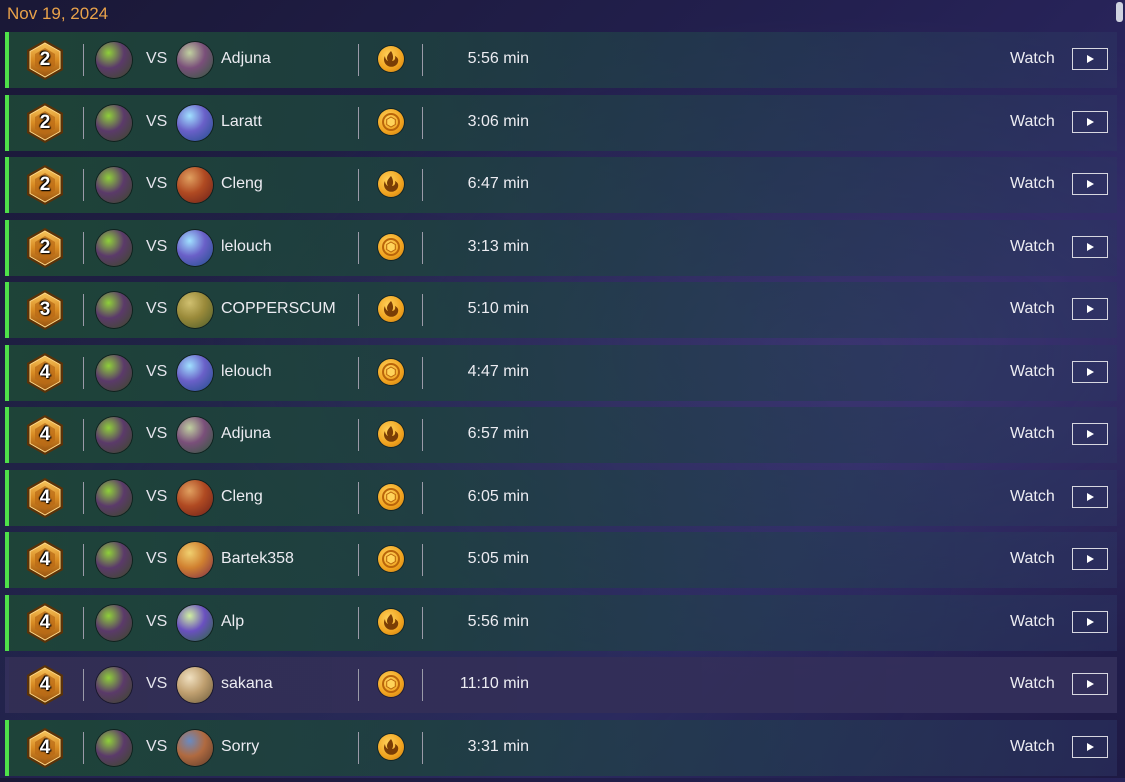 Image resolution: width=1125 pixels, height=782 pixels. I want to click on match-row: 4 VS Sorry 3:31 min Watch, so click(561, 747).